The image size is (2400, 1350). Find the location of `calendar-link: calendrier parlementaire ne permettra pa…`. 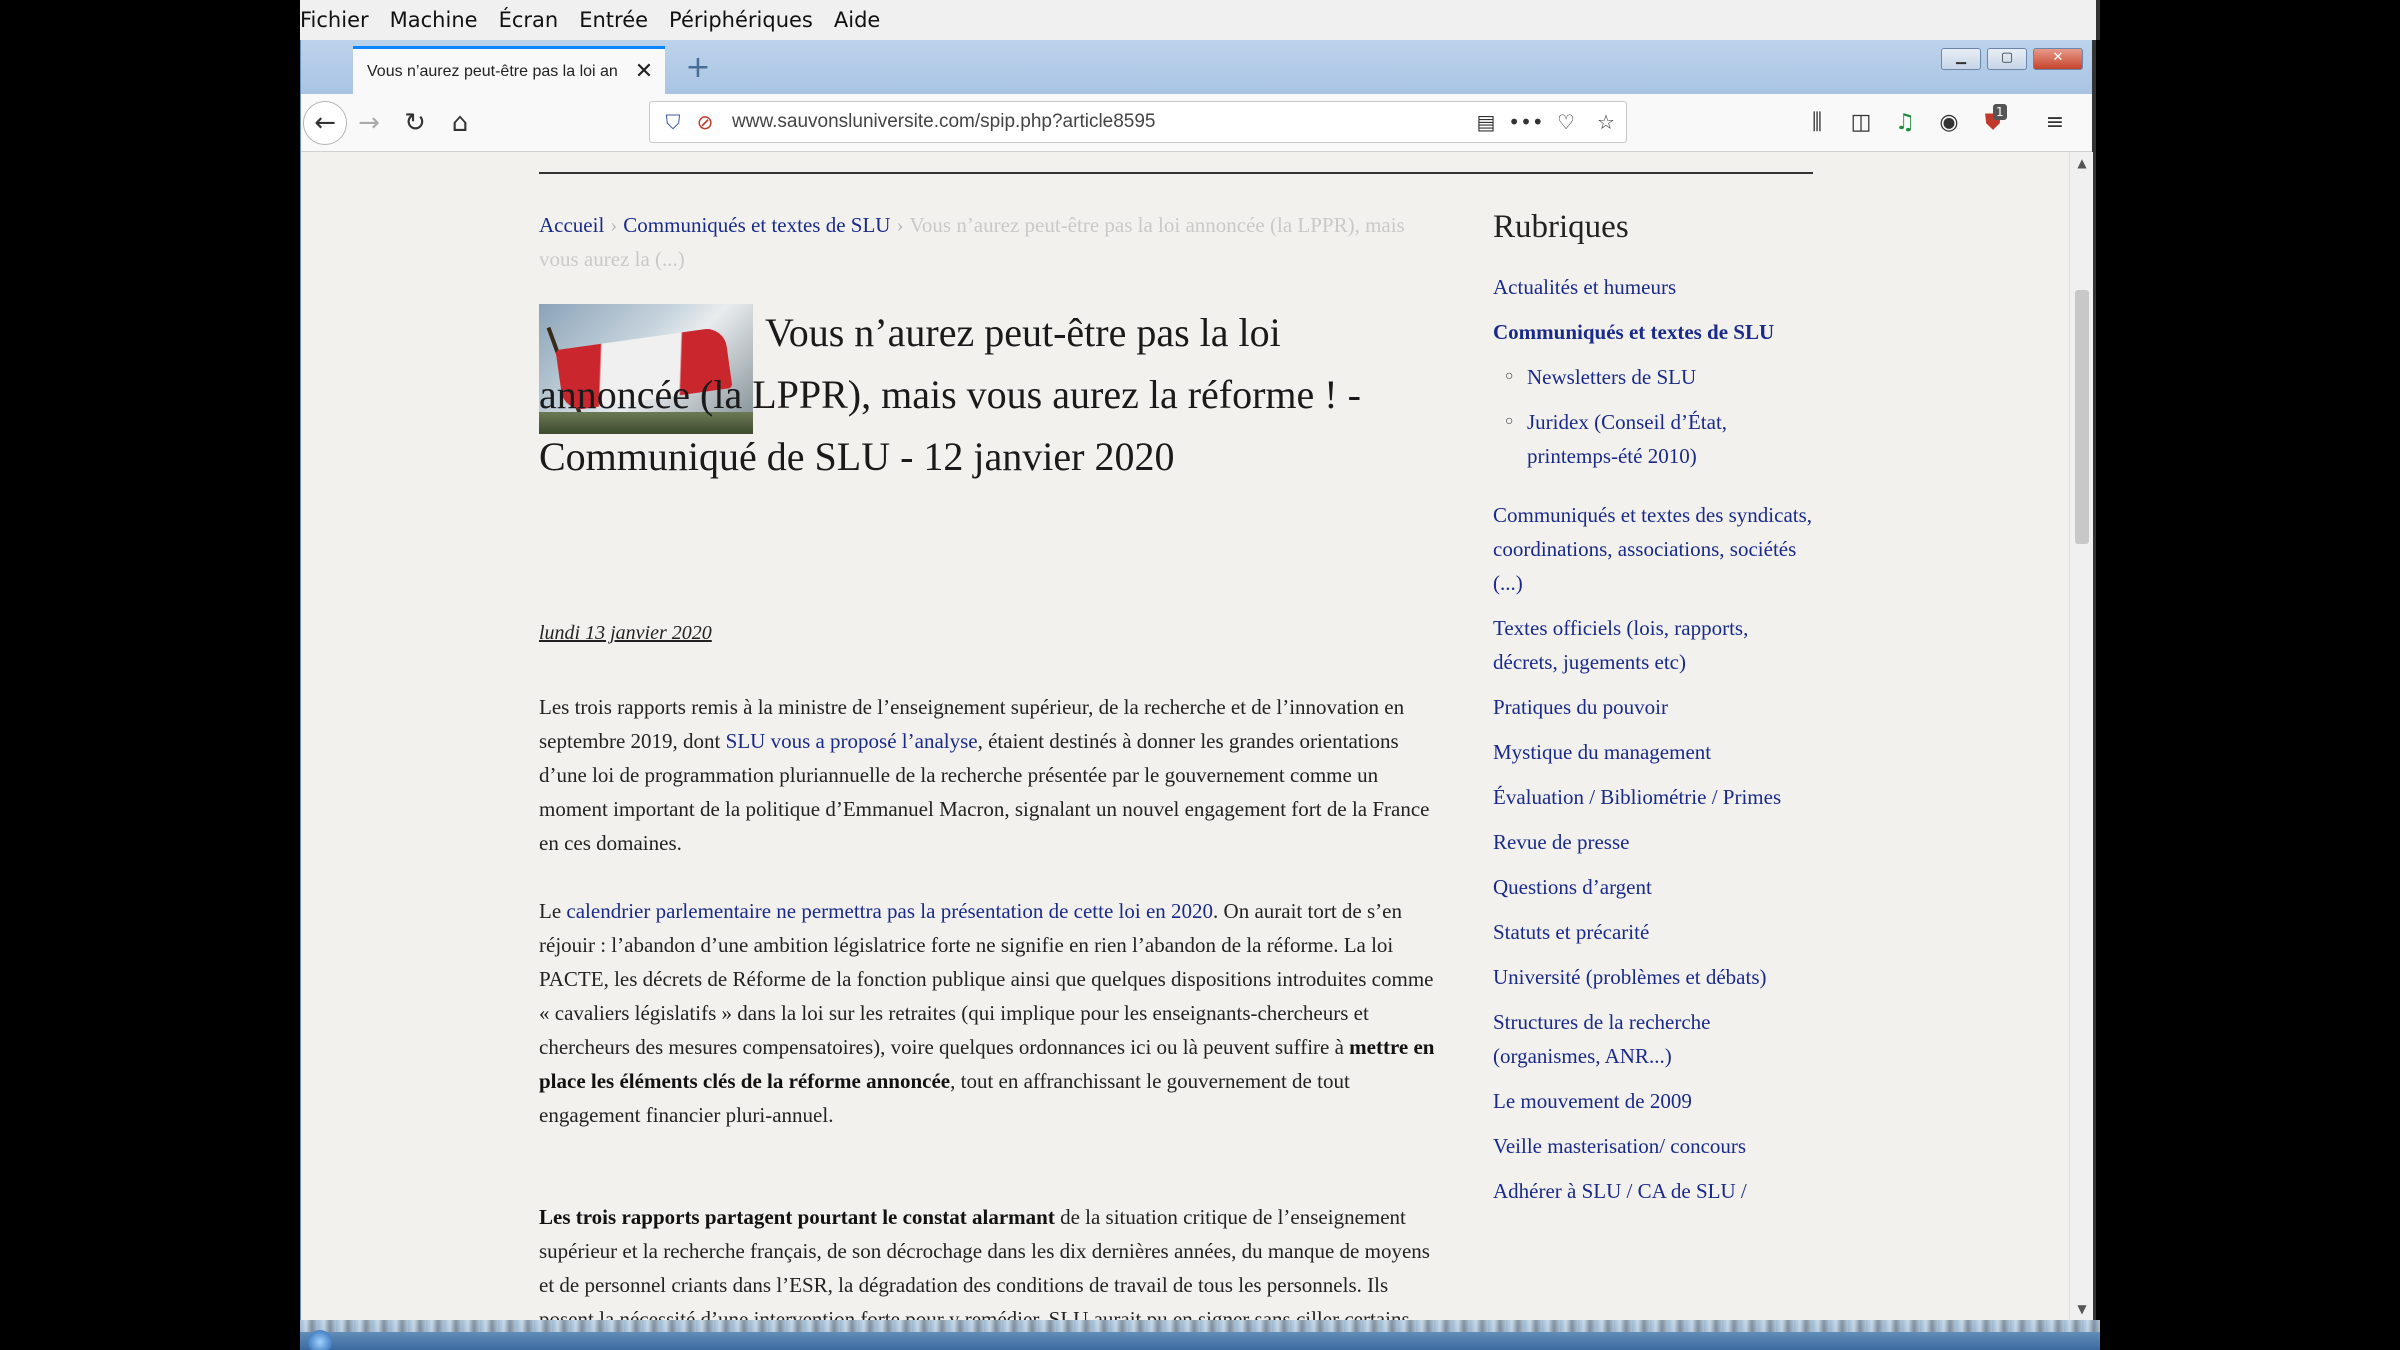

calendar-link: calendrier parlementaire ne permettra pa… is located at coordinates (889, 911).